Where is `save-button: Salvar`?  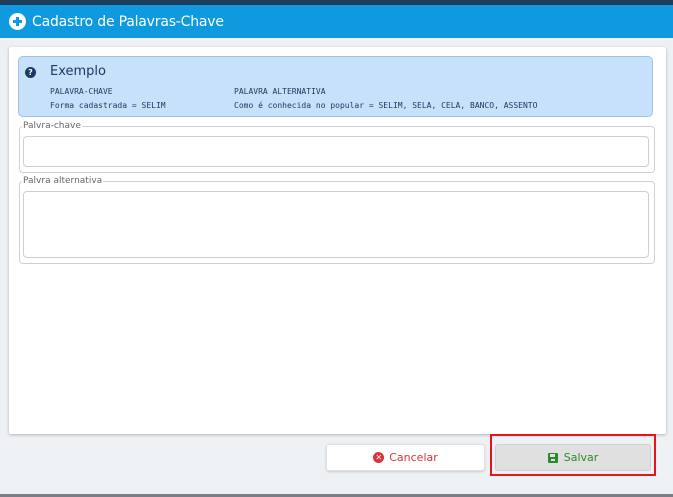 save-button: Salvar is located at coordinates (573, 457).